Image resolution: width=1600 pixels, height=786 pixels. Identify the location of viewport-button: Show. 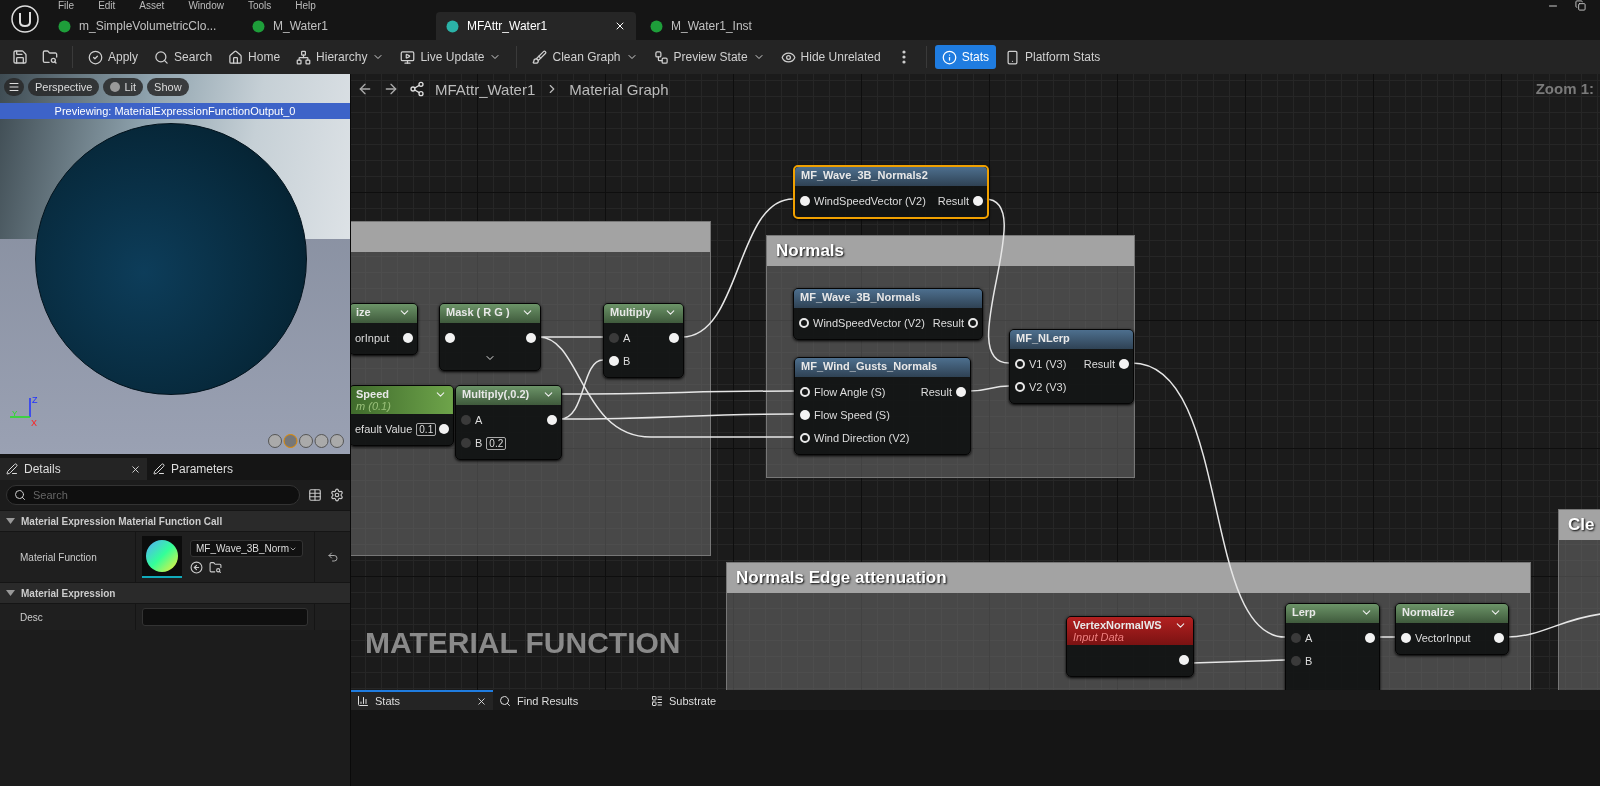
(168, 87).